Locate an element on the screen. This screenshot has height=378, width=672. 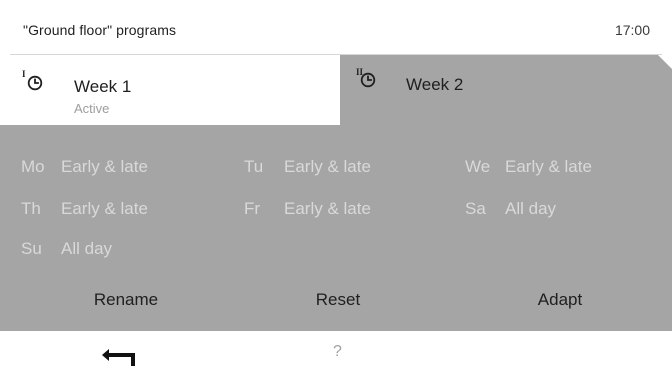
schedule-row-sunday: Su All day is located at coordinates (66, 249).